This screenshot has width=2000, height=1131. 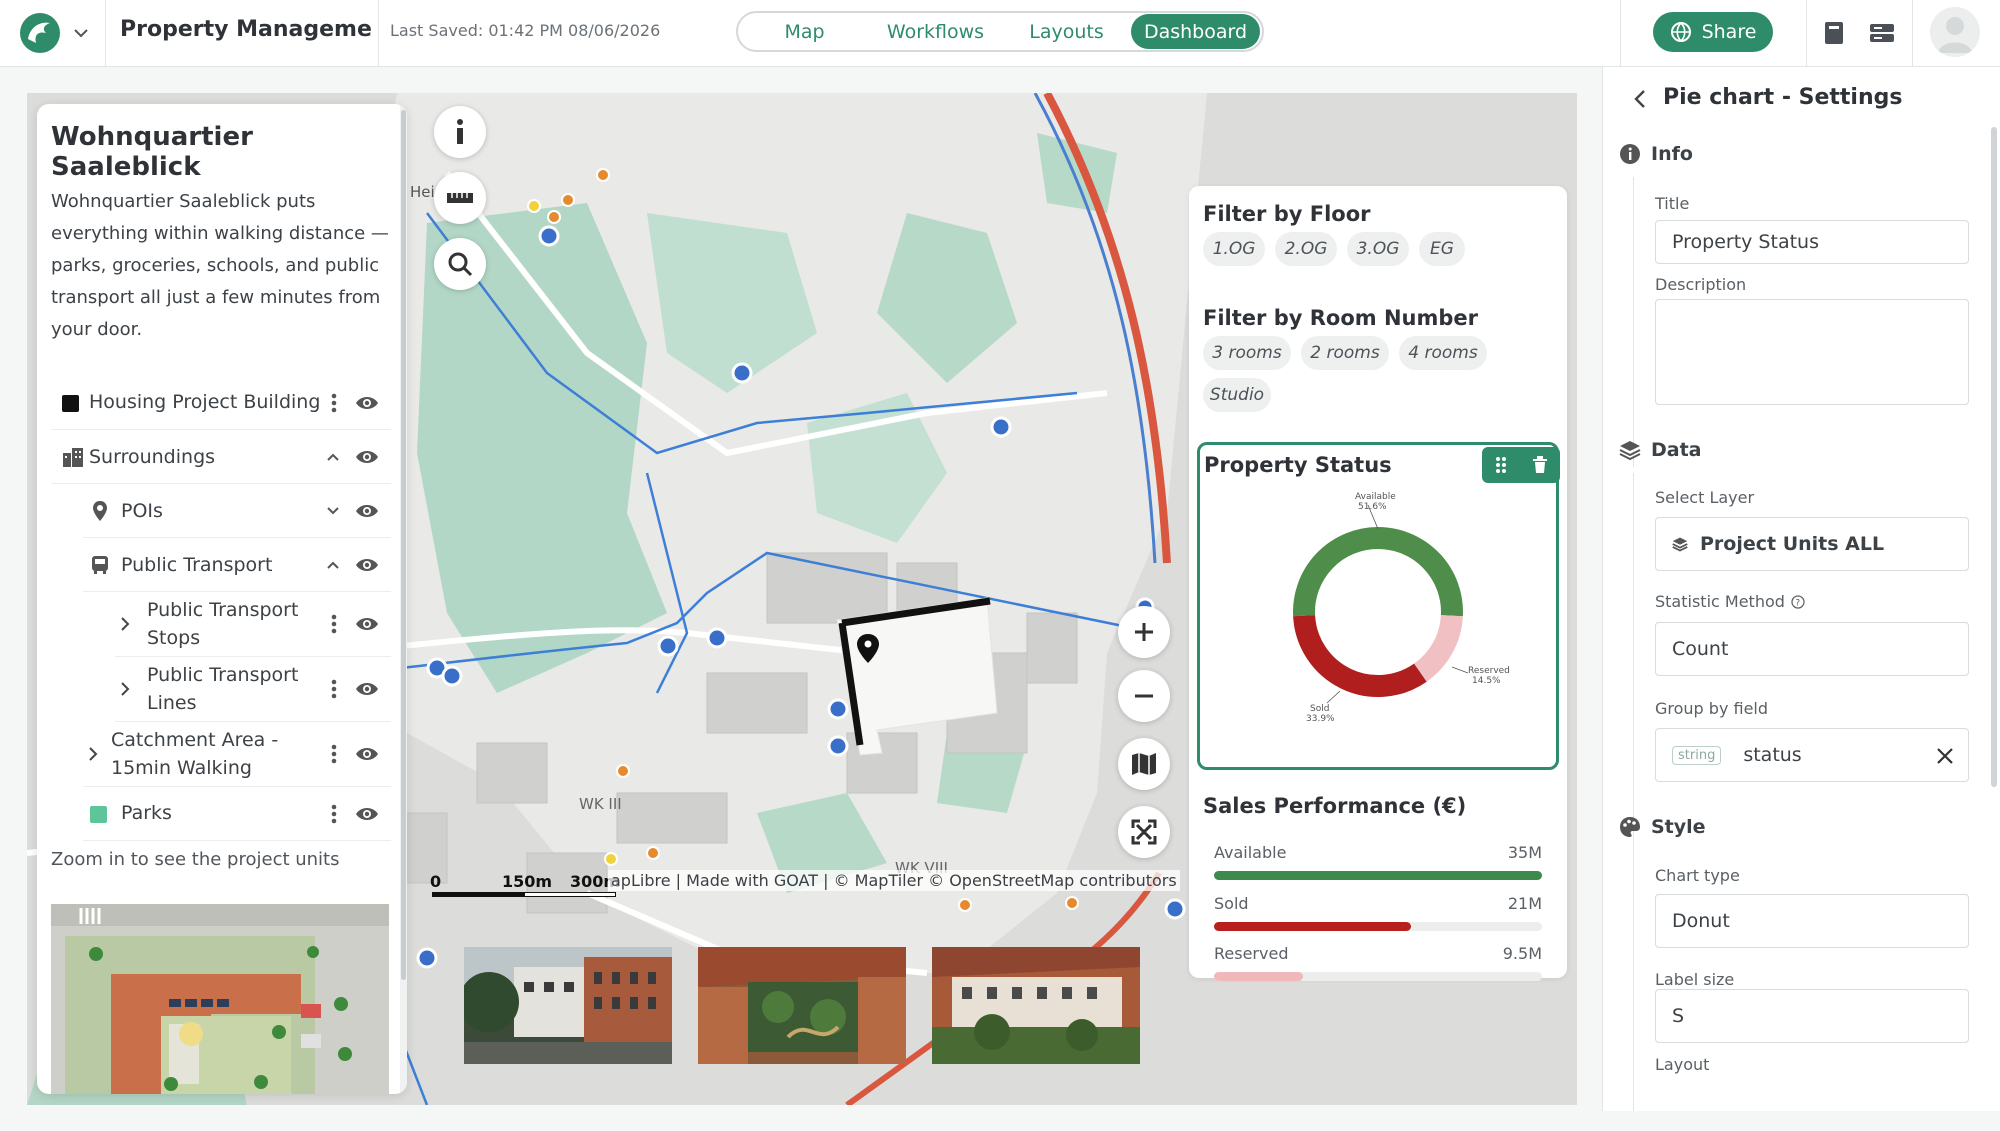 I want to click on fullscreen-button, so click(x=1144, y=832).